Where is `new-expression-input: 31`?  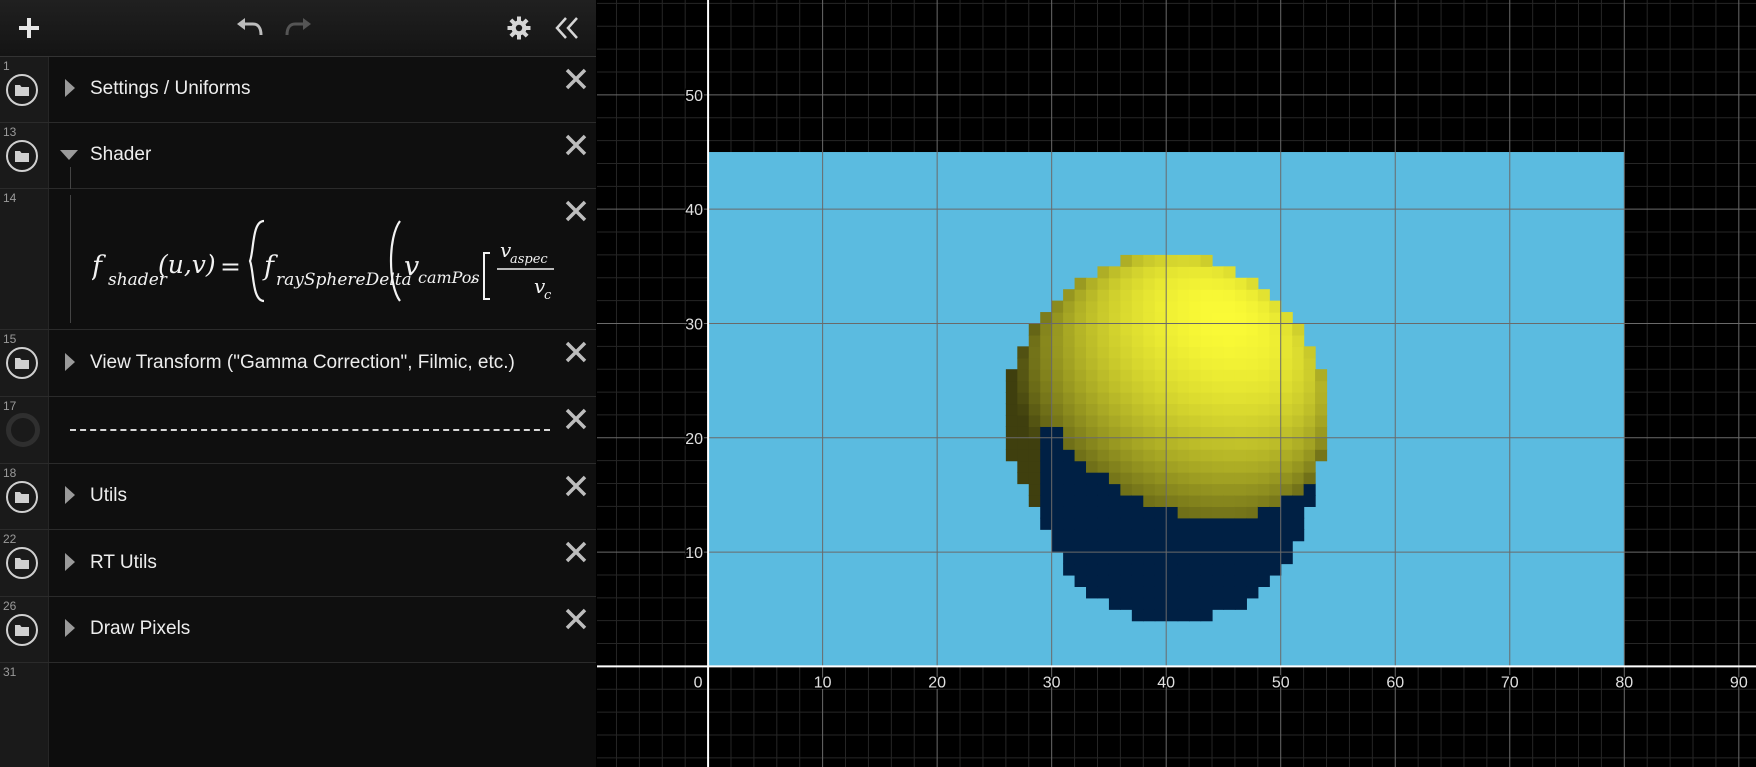 new-expression-input: 31 is located at coordinates (298, 715).